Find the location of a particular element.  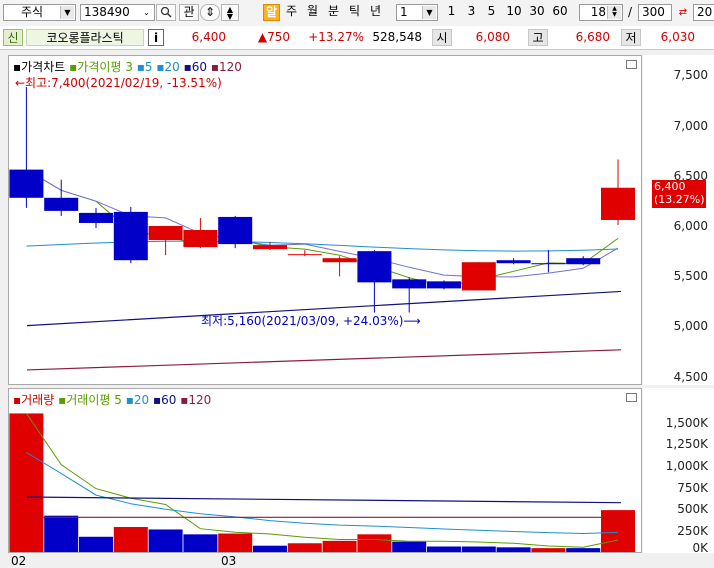

period-year-button: 년 is located at coordinates (375, 12).